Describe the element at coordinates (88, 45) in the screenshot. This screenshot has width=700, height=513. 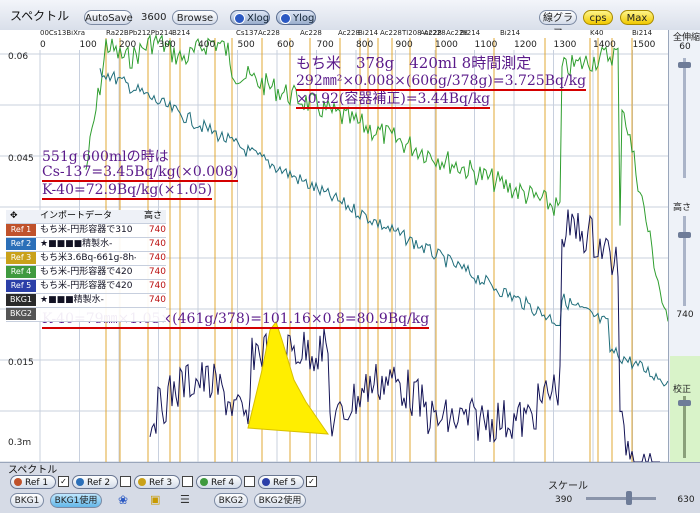
I see `x-tick-label: 100` at that location.